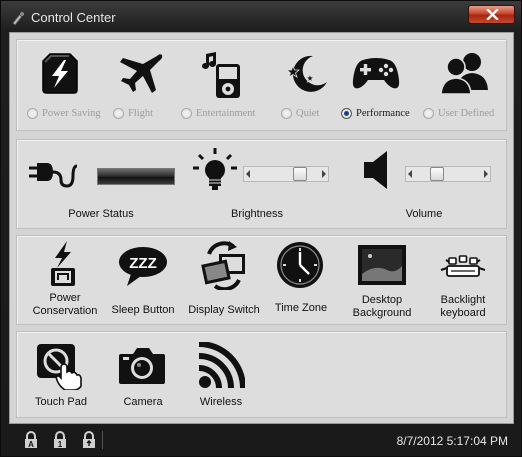 The height and width of the screenshot is (457, 522). I want to click on num-lock-icon: 1, so click(60, 440).